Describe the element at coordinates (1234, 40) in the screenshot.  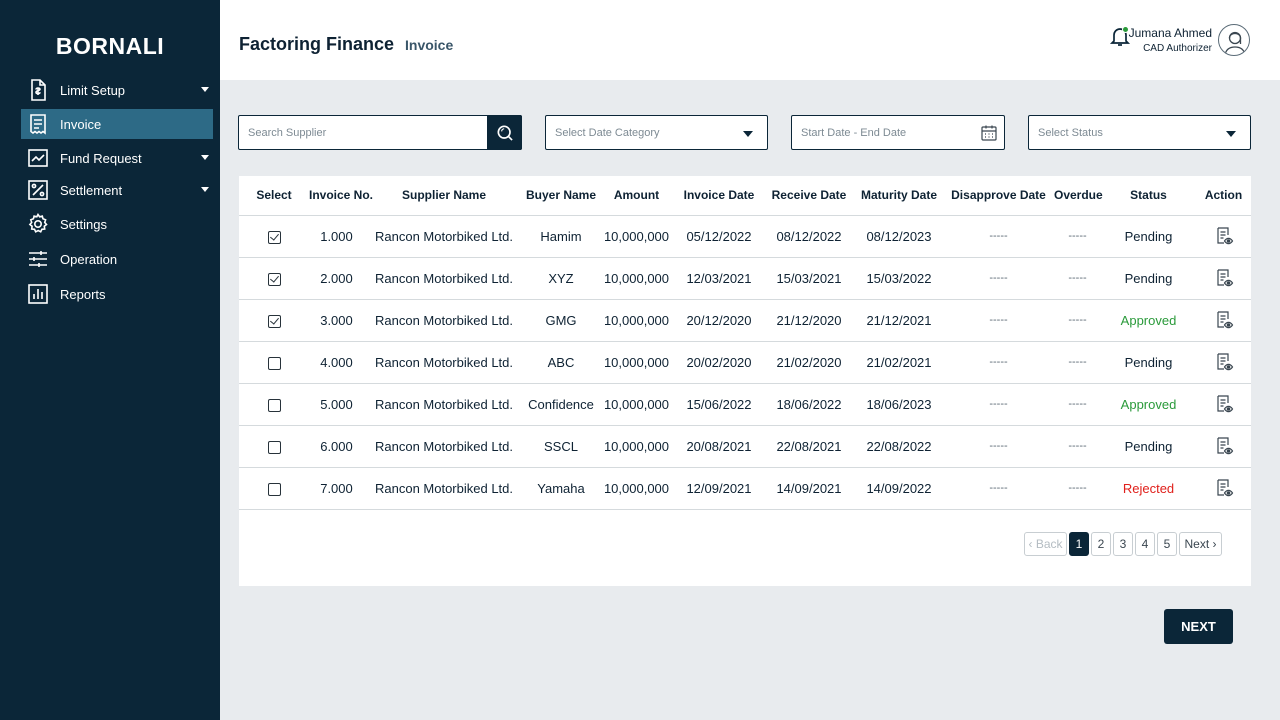
I see `avatar` at that location.